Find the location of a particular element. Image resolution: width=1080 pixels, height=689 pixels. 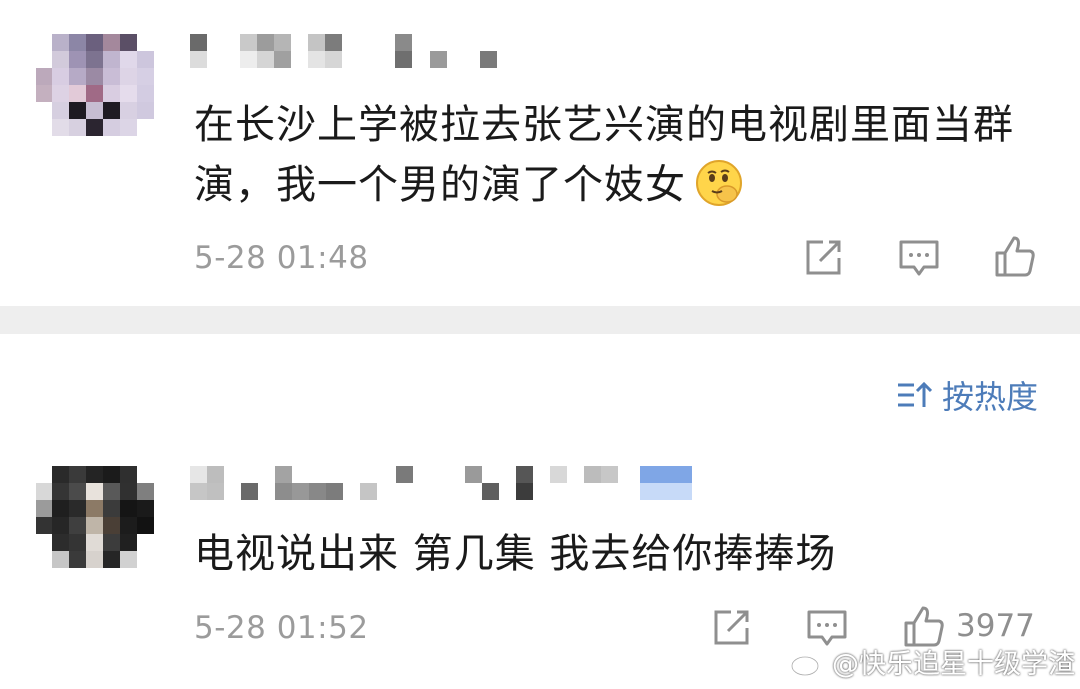

comment-time: 5-28 01:52 is located at coordinates (281, 628).